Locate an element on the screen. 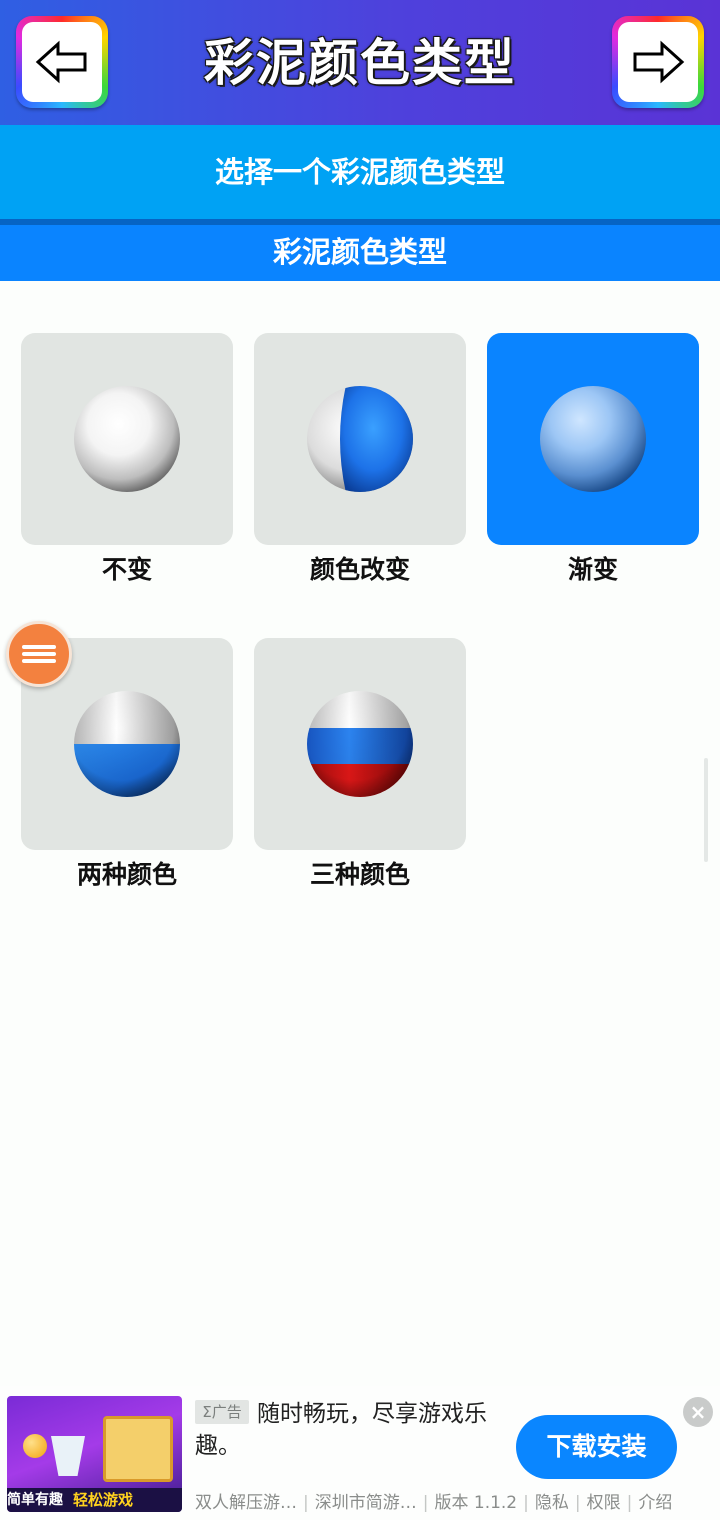 The image size is (720, 1520). ad-thumbnail: 简单有趣 轻松游戏 is located at coordinates (94, 1454).